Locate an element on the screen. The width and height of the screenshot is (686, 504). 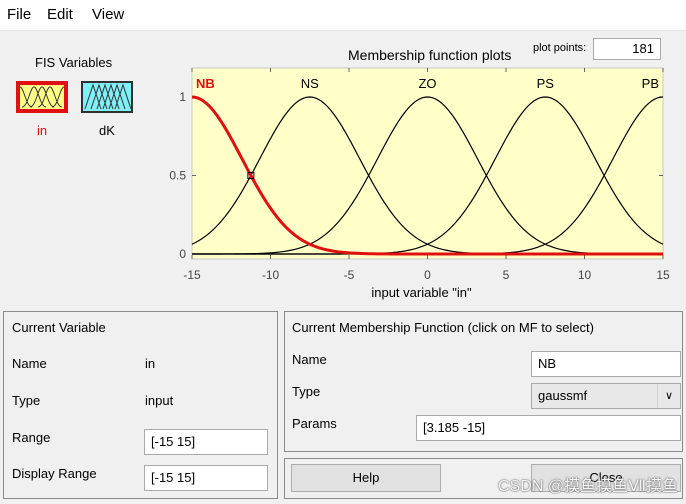
mf-label-ps: PS is located at coordinates (546, 83).